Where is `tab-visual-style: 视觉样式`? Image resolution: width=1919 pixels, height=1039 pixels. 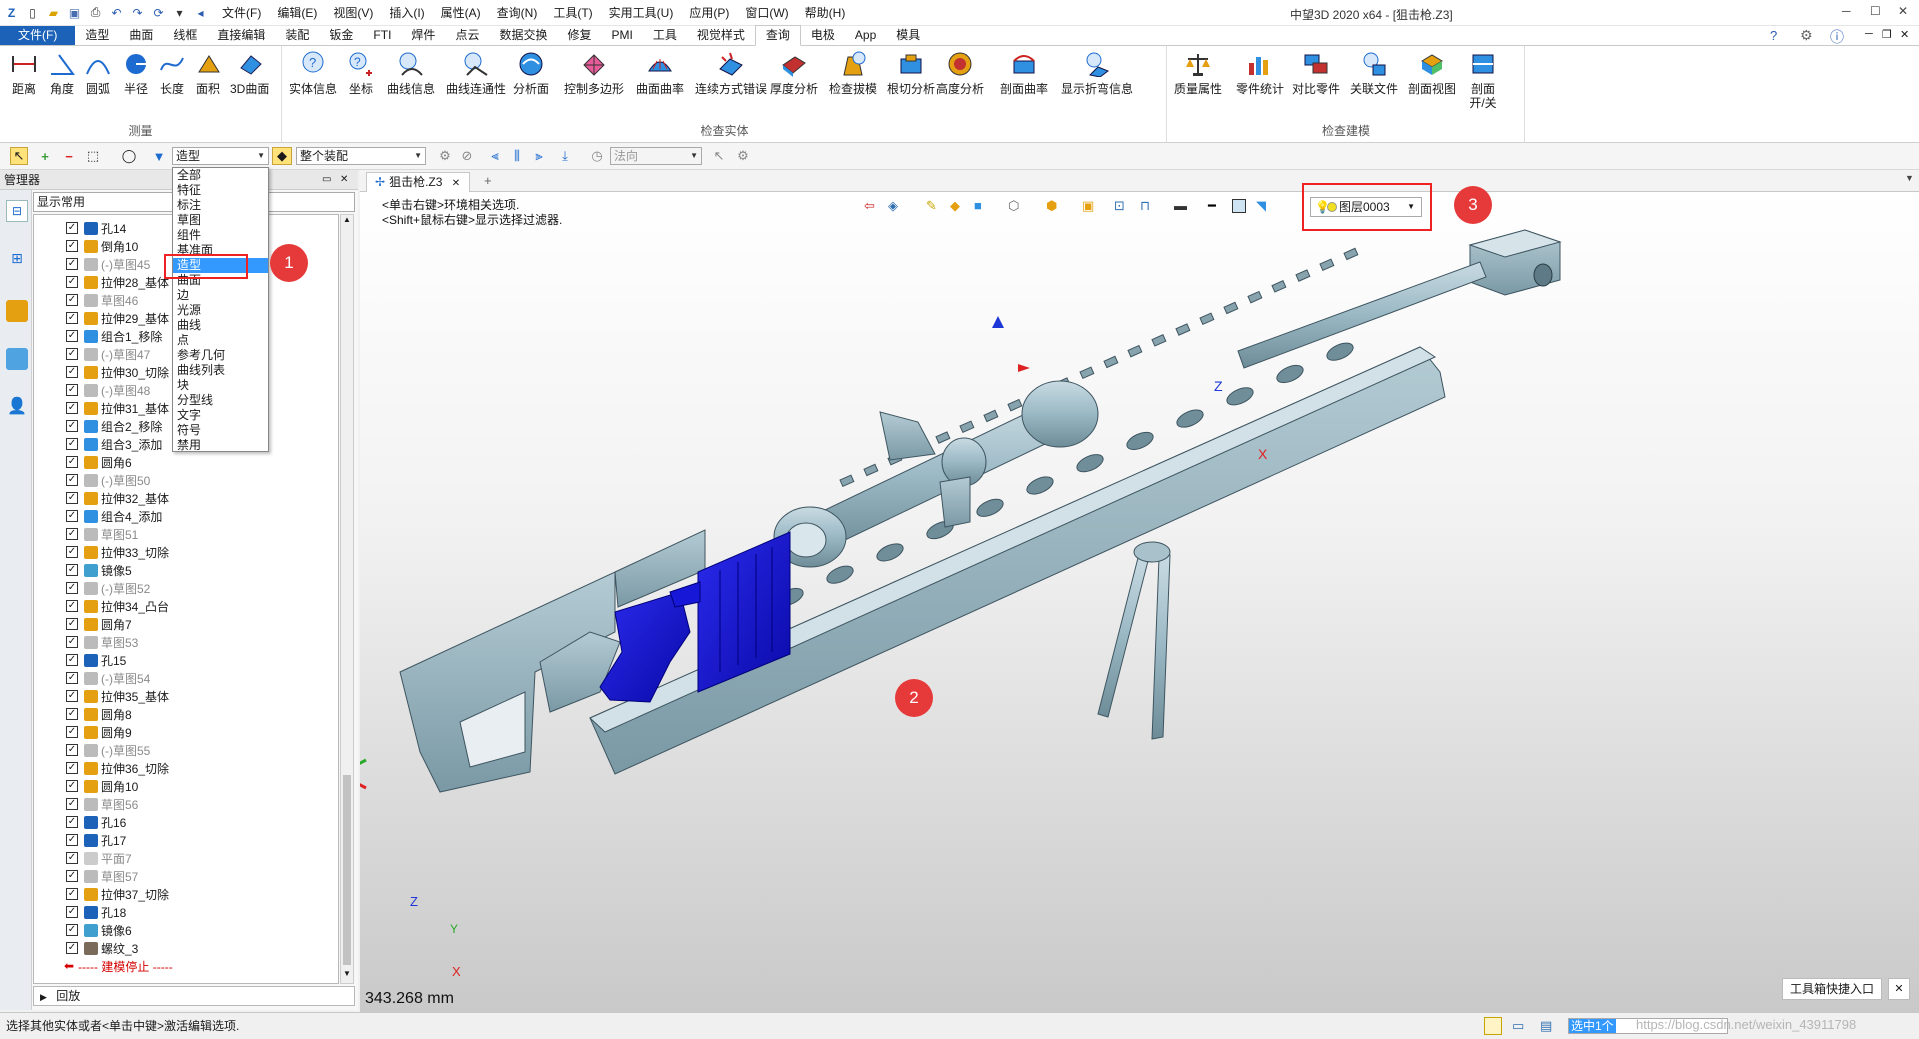 tab-visual-style: 视觉样式 is located at coordinates (721, 35).